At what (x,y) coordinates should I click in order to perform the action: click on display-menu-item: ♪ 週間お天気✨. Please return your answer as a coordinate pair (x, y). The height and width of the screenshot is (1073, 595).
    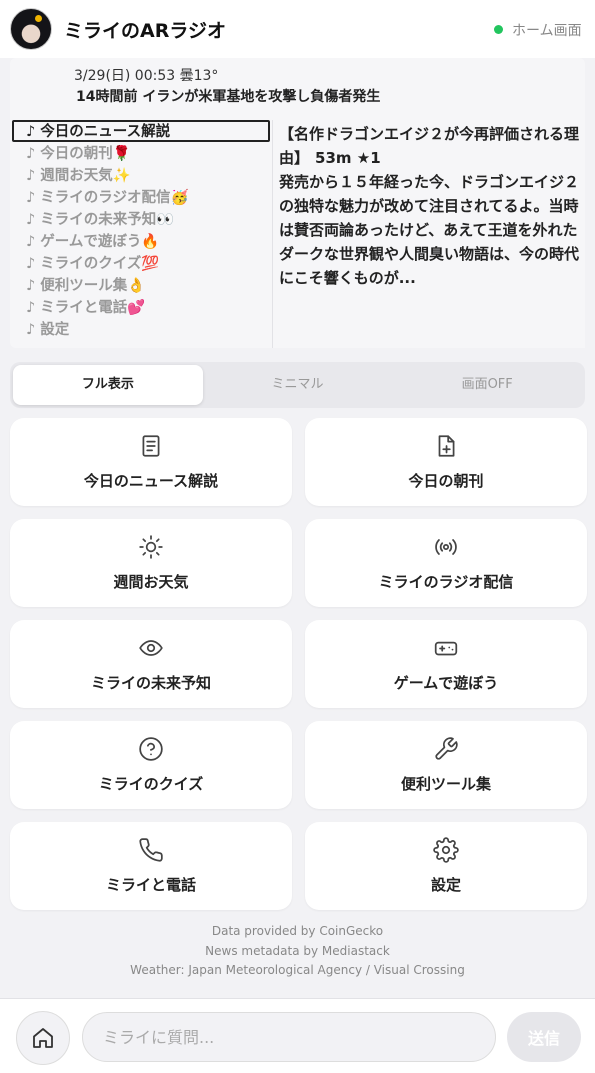
    Looking at the image, I should click on (141, 175).